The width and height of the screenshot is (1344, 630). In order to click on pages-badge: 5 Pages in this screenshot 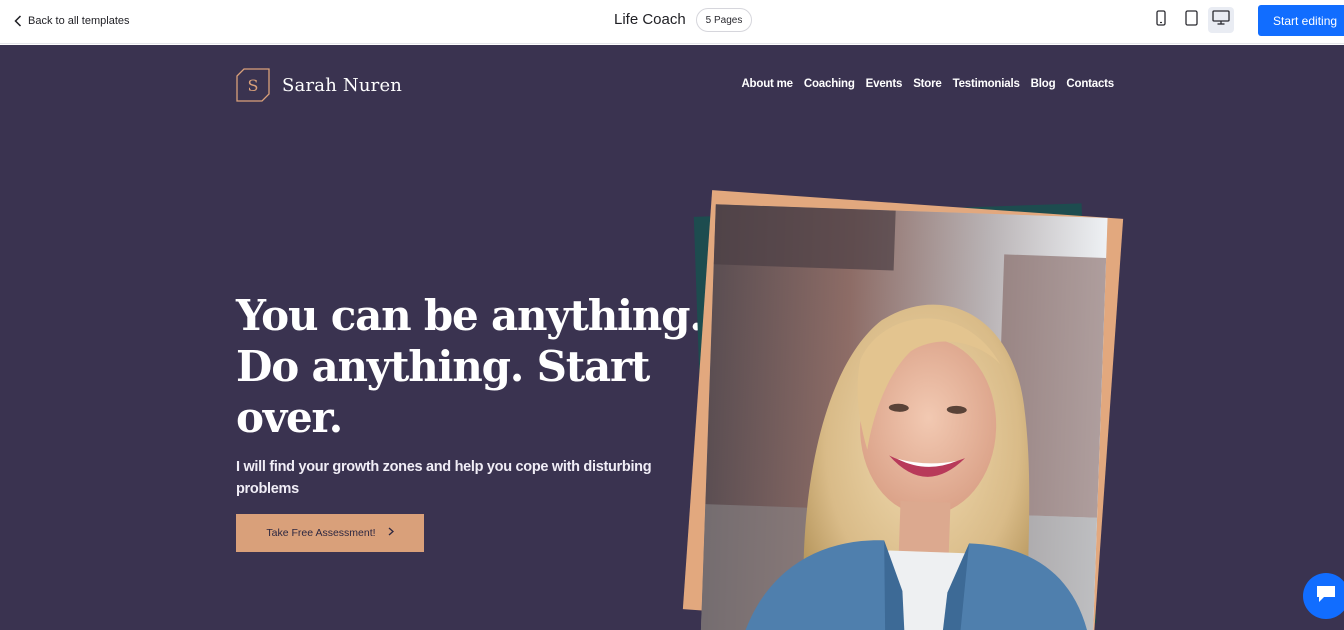, I will do `click(724, 20)`.